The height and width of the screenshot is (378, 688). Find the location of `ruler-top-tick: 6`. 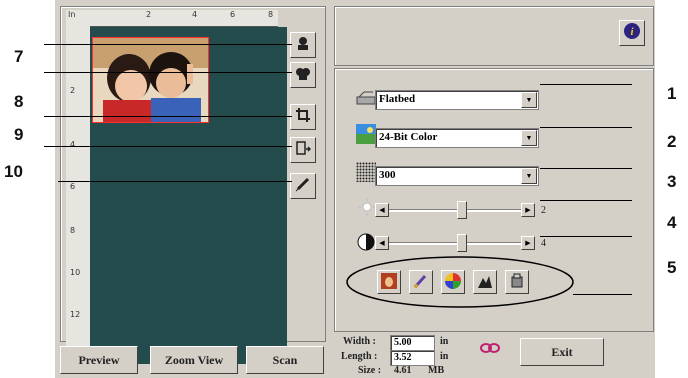

ruler-top-tick: 6 is located at coordinates (233, 14).